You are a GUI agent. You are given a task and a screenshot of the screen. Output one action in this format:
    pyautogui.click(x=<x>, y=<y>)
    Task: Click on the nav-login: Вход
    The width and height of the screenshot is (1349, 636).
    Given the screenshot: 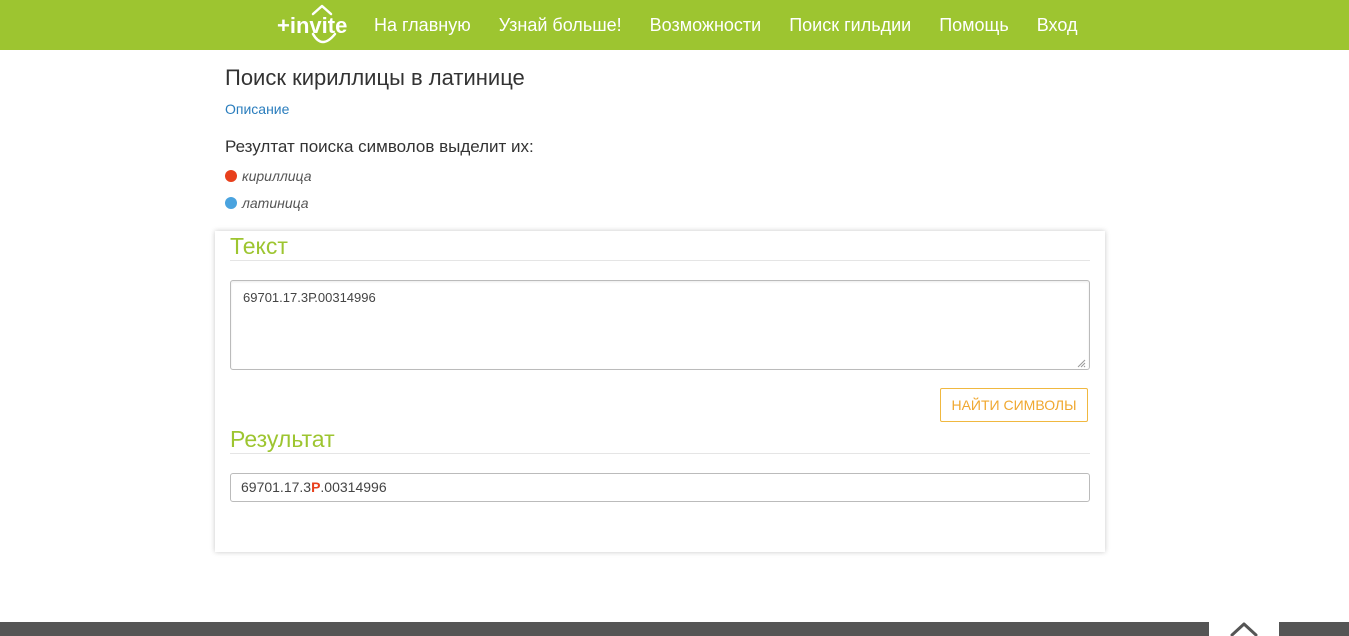 What is the action you would take?
    pyautogui.click(x=1057, y=25)
    